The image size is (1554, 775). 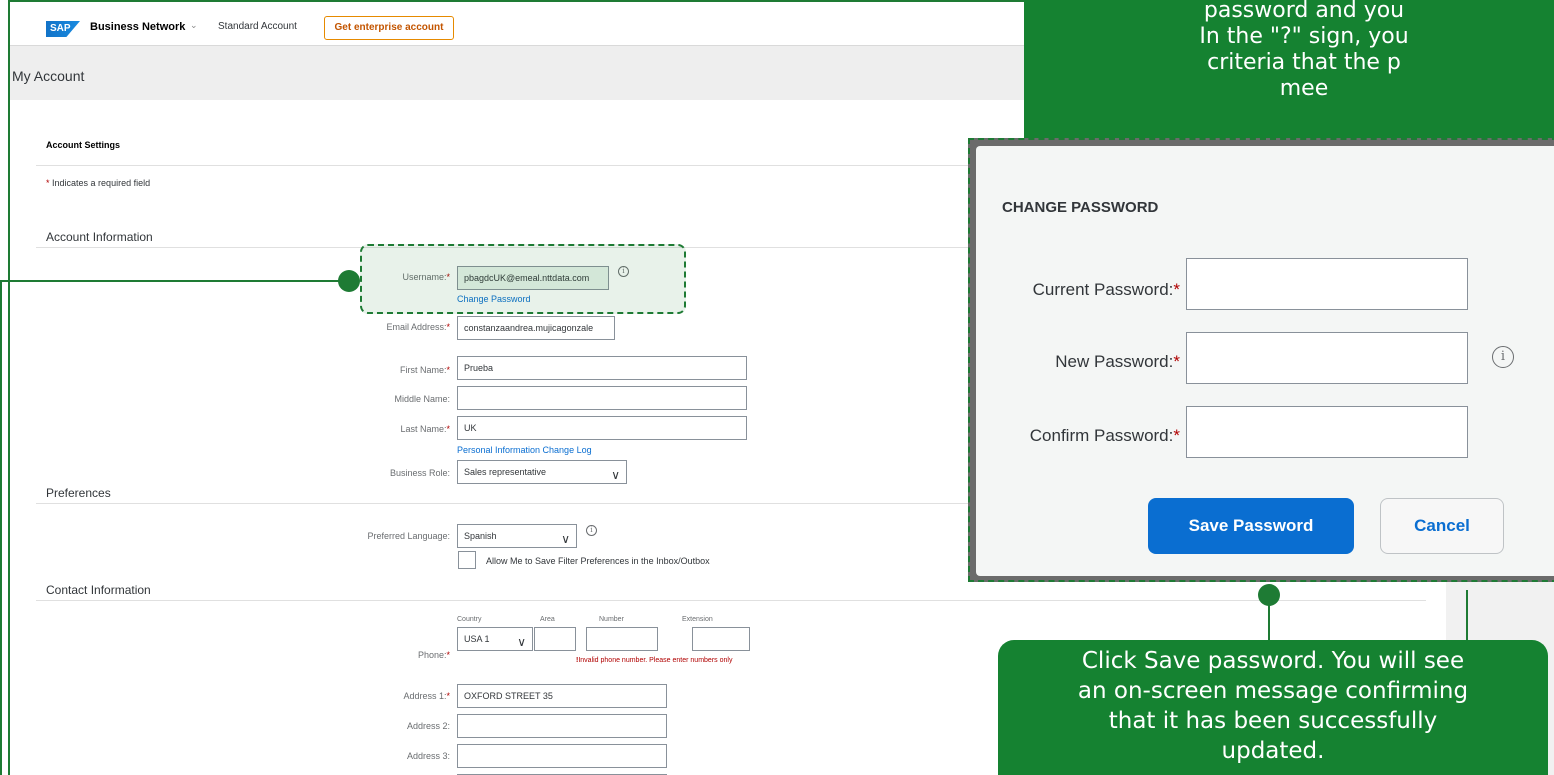 What do you see at coordinates (523, 279) in the screenshot?
I see `username-highlight-box` at bounding box center [523, 279].